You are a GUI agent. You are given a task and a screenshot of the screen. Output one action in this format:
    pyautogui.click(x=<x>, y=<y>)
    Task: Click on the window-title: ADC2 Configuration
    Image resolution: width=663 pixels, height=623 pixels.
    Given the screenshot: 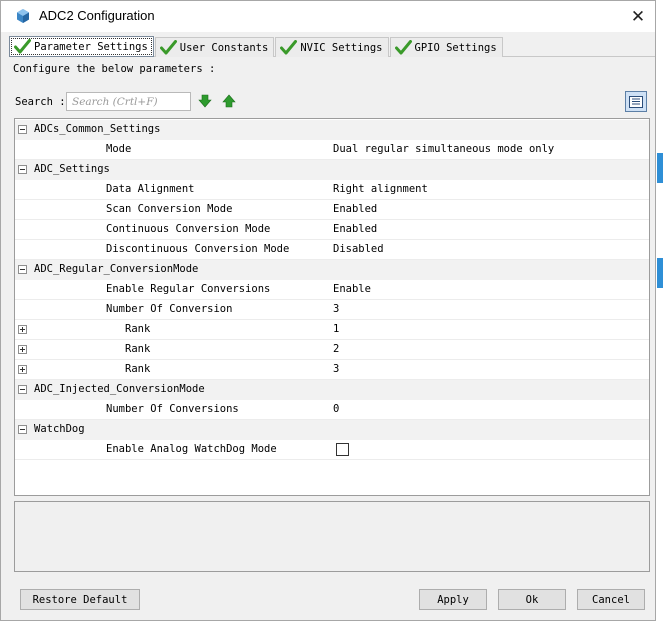 What is the action you would take?
    pyautogui.click(x=97, y=15)
    